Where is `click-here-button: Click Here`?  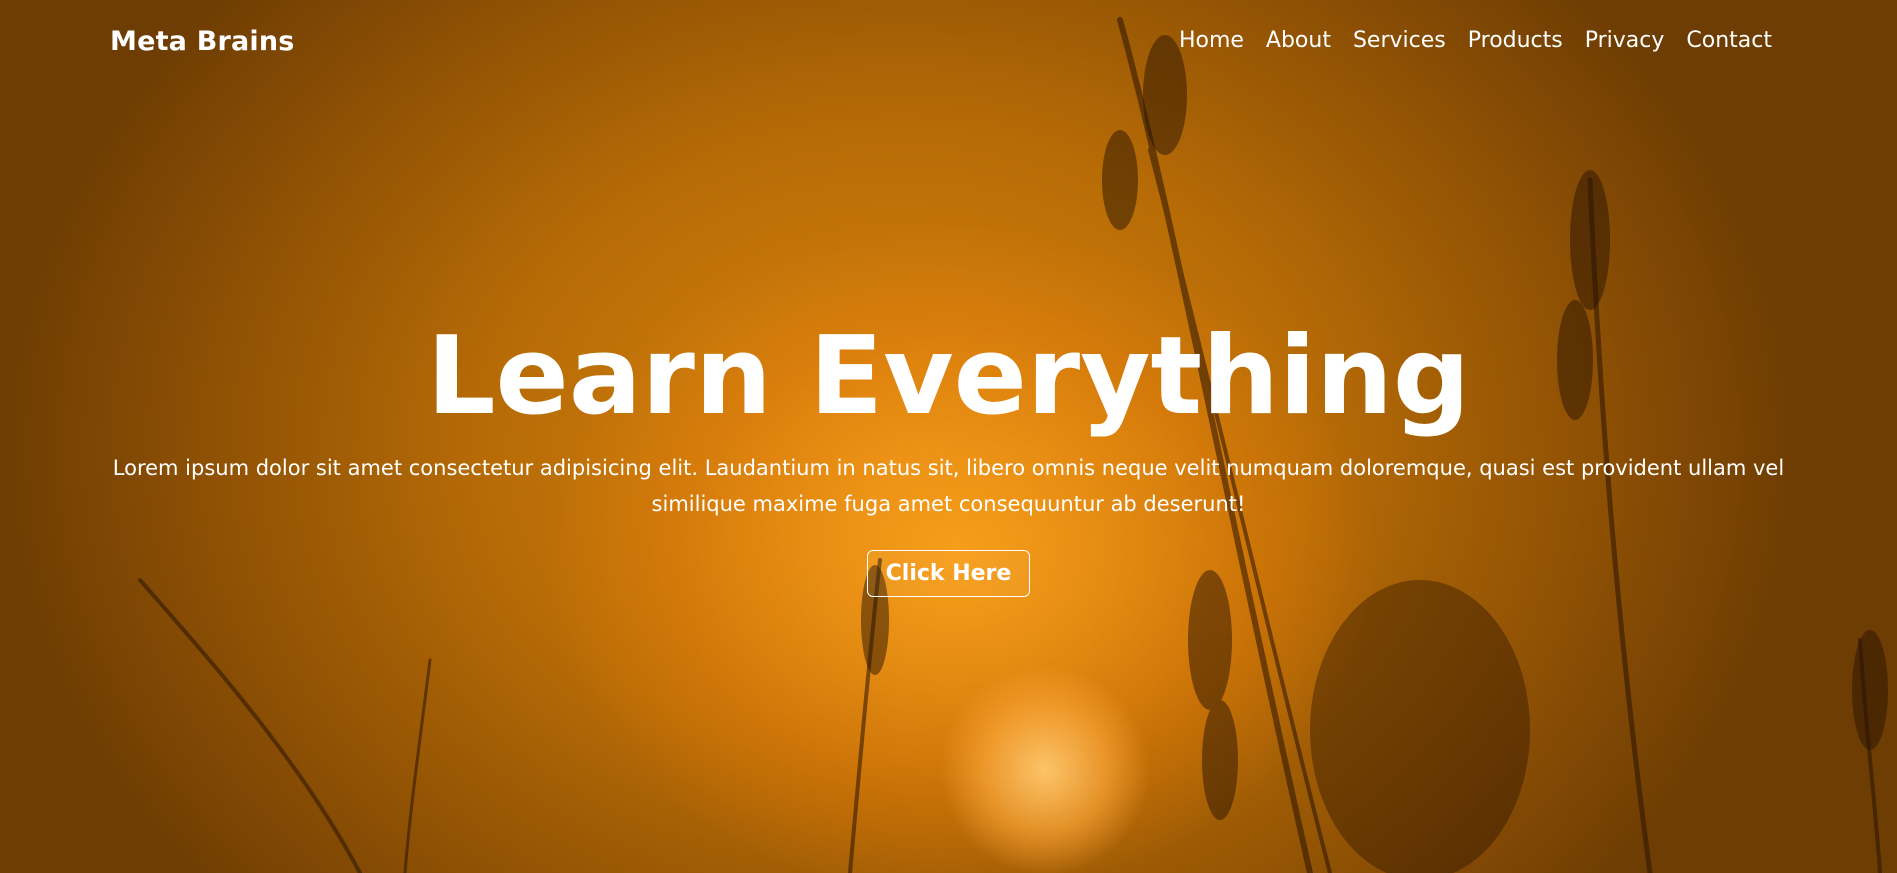
click-here-button: Click Here is located at coordinates (948, 573).